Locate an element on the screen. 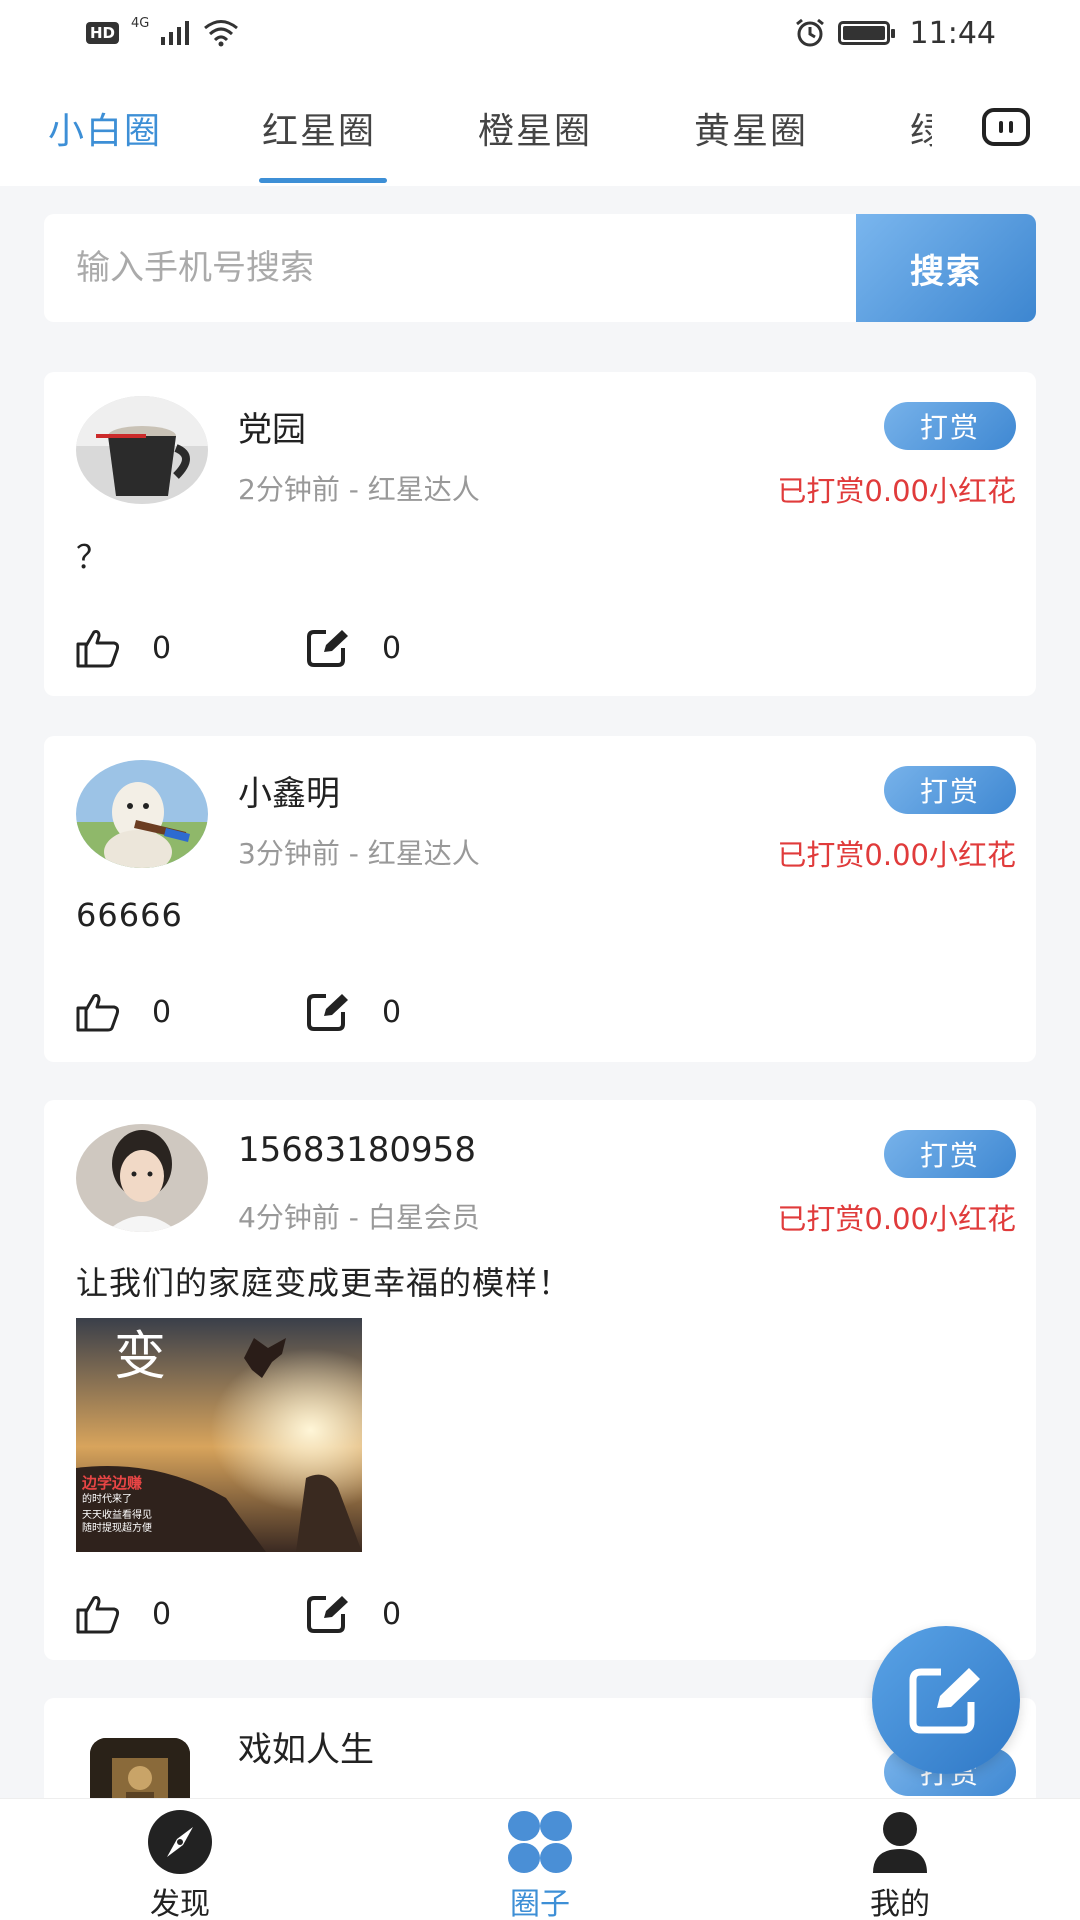  post-content: ？ is located at coordinates (93, 557).